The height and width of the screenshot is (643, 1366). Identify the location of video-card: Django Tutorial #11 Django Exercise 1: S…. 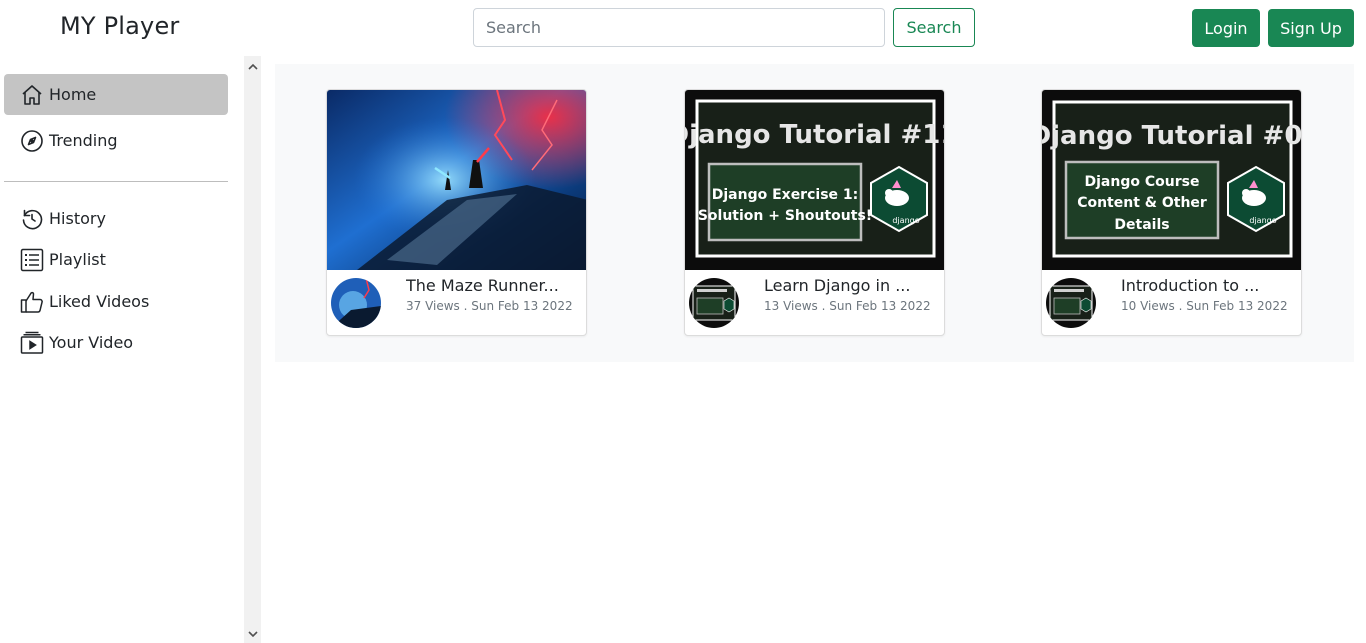
(814, 212).